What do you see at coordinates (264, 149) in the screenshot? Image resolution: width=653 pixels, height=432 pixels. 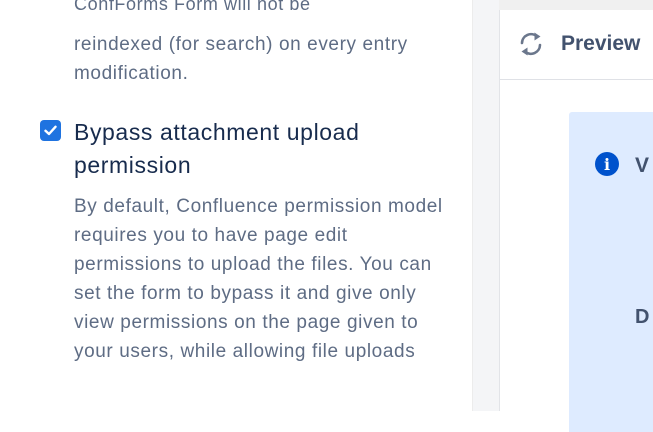 I see `bypass-upload-permission-label: Bypass attachment upload permission` at bounding box center [264, 149].